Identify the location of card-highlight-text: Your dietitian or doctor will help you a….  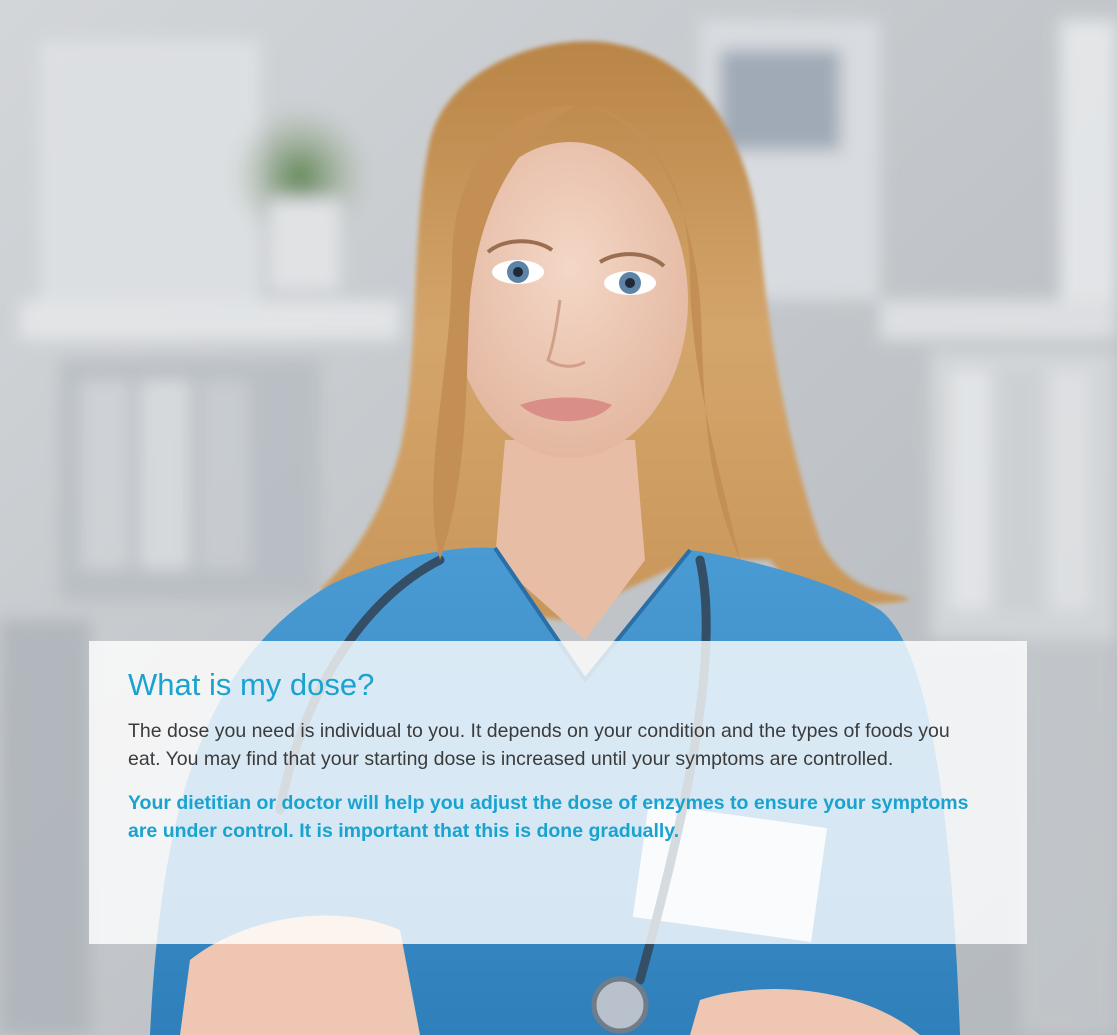
(548, 817).